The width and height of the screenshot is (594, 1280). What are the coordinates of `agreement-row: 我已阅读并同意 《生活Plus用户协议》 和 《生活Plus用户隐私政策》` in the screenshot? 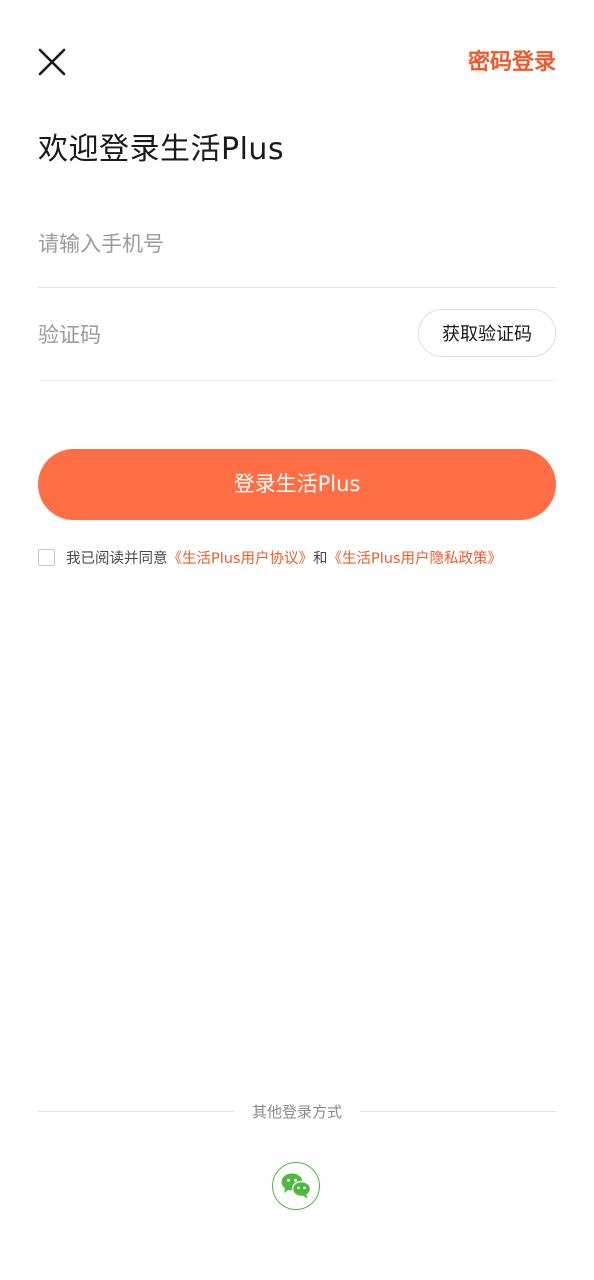 It's located at (270, 557).